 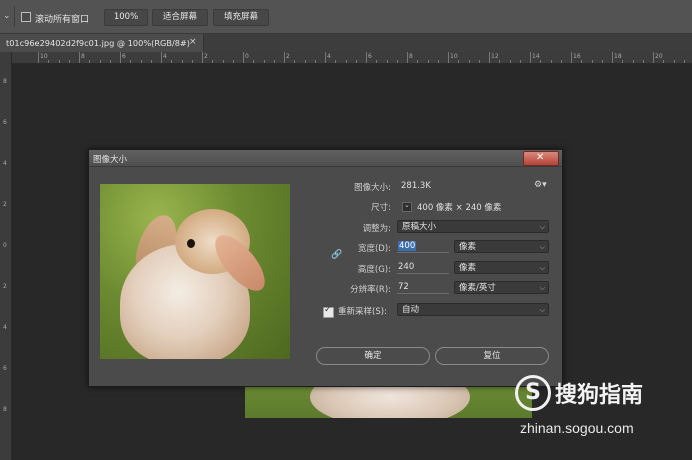 I want to click on chevron-down-icon: ⌄, so click(x=7, y=16).